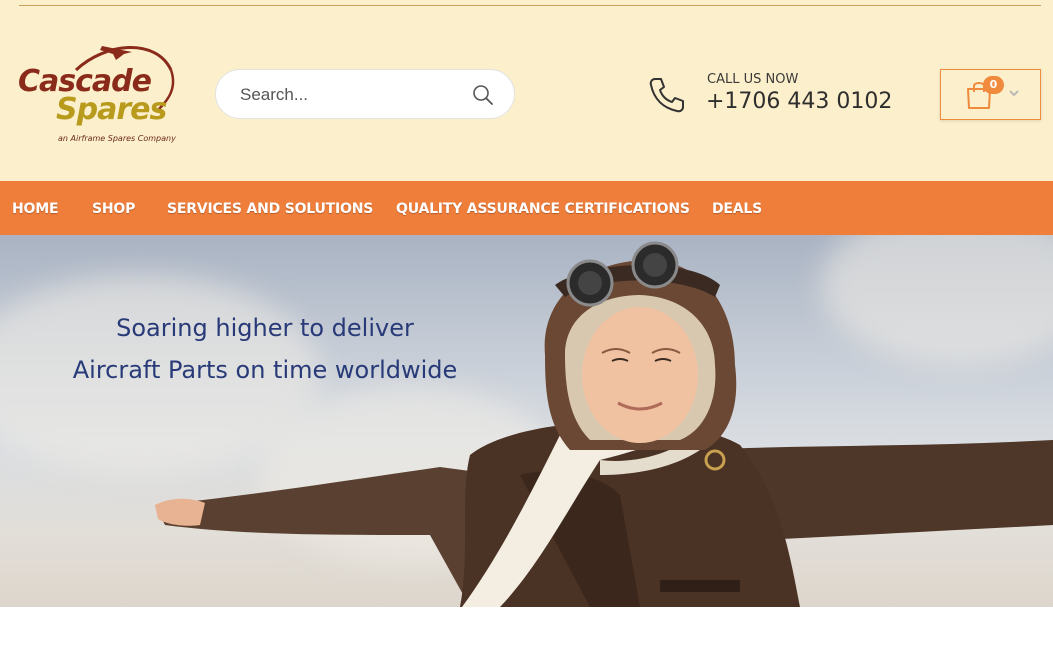 The height and width of the screenshot is (647, 1053). What do you see at coordinates (265, 328) in the screenshot?
I see `hero-headline-line1: Soaring higher to deliver` at bounding box center [265, 328].